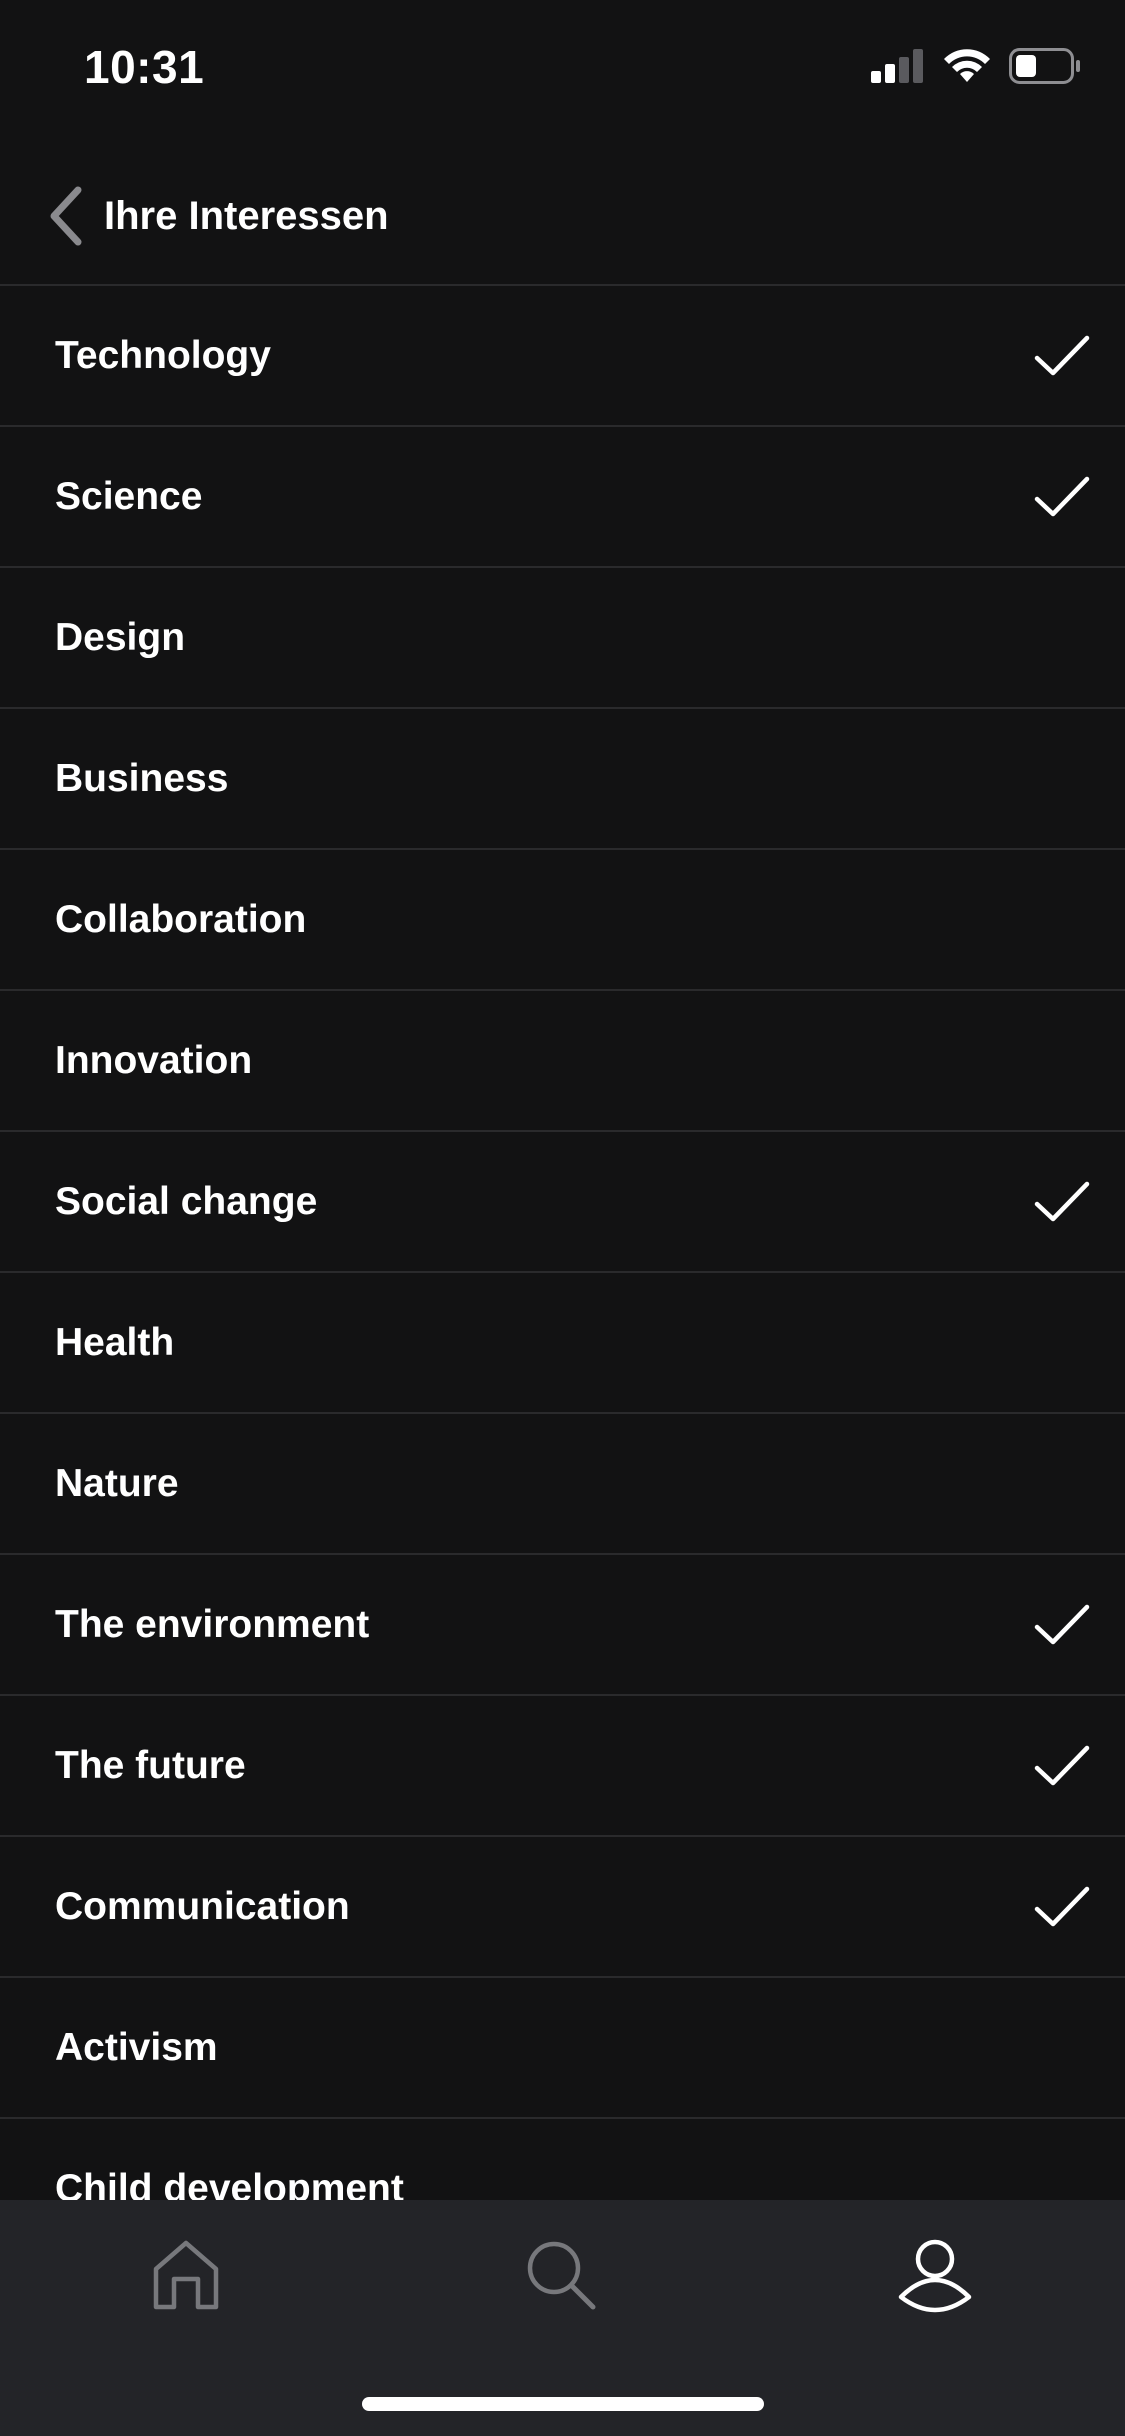 This screenshot has height=2436, width=1125. Describe the element at coordinates (562, 356) in the screenshot. I see `list-item-technology: Technology` at that location.